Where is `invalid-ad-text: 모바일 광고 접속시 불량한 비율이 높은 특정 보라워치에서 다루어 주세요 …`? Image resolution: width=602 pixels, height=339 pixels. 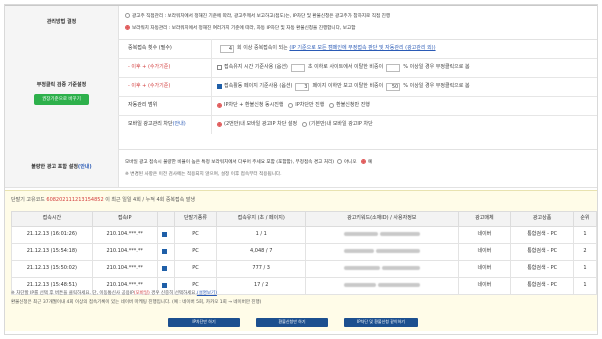
invalid-ad-text: 모바일 광고 접속시 불량한 비율이 높은 특정 보라워치에서 다루어 주세요 … is located at coordinates (249, 162).